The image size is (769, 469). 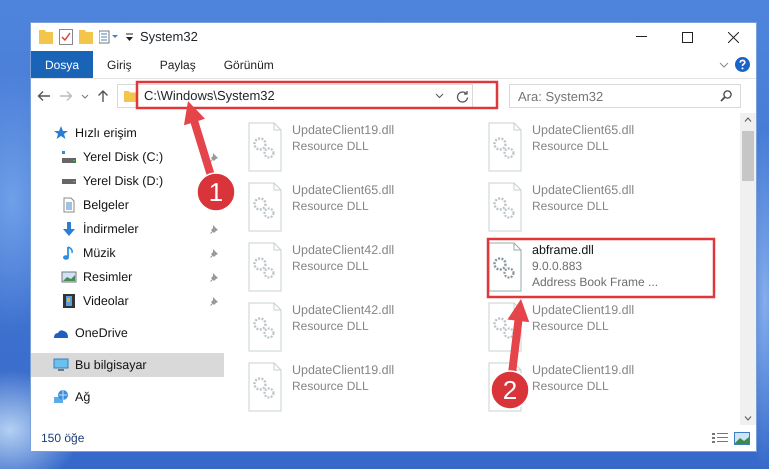 I want to click on close-icon, so click(x=733, y=37).